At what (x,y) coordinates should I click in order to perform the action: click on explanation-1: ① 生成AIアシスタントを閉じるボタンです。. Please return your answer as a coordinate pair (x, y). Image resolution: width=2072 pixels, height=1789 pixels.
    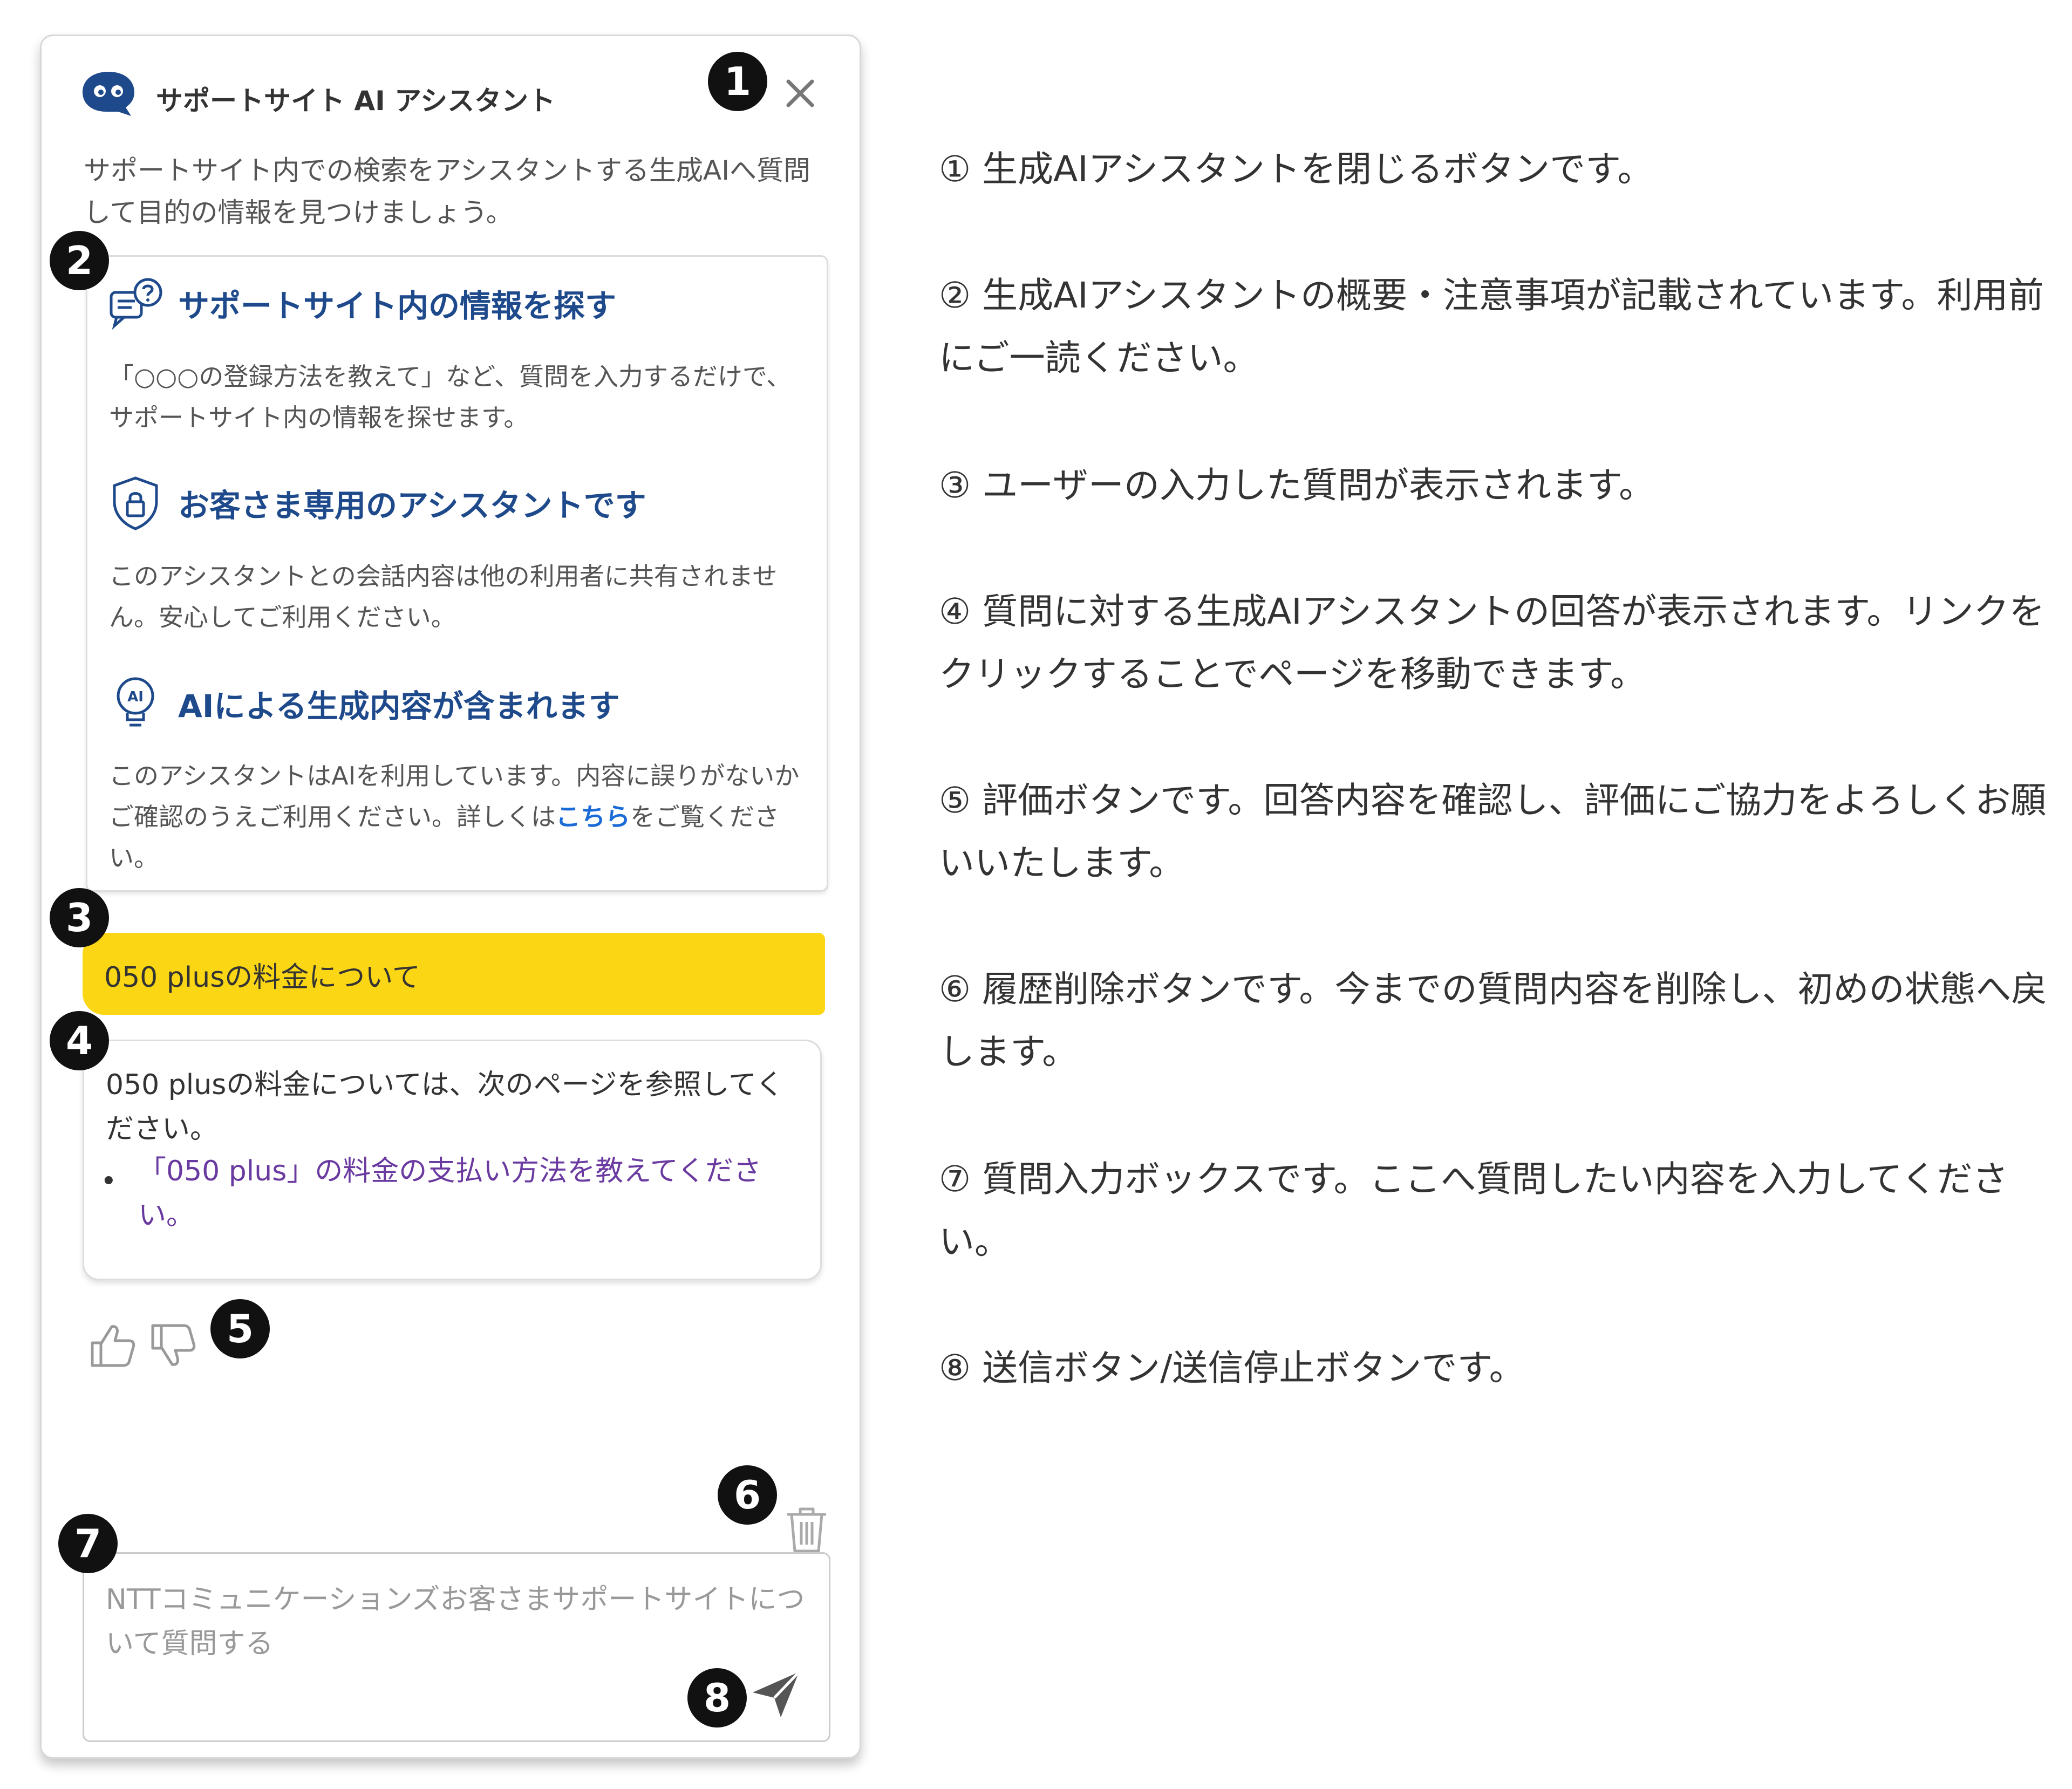
    Looking at the image, I should click on (1296, 169).